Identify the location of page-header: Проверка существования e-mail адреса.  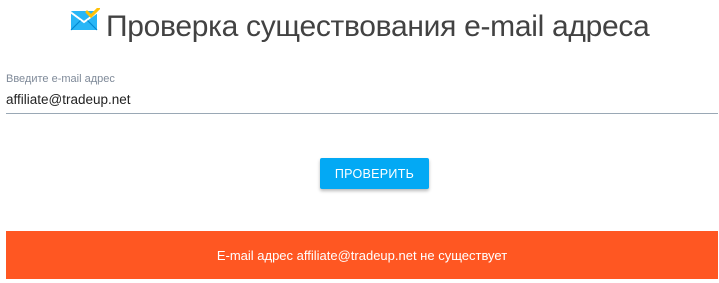
(359, 25).